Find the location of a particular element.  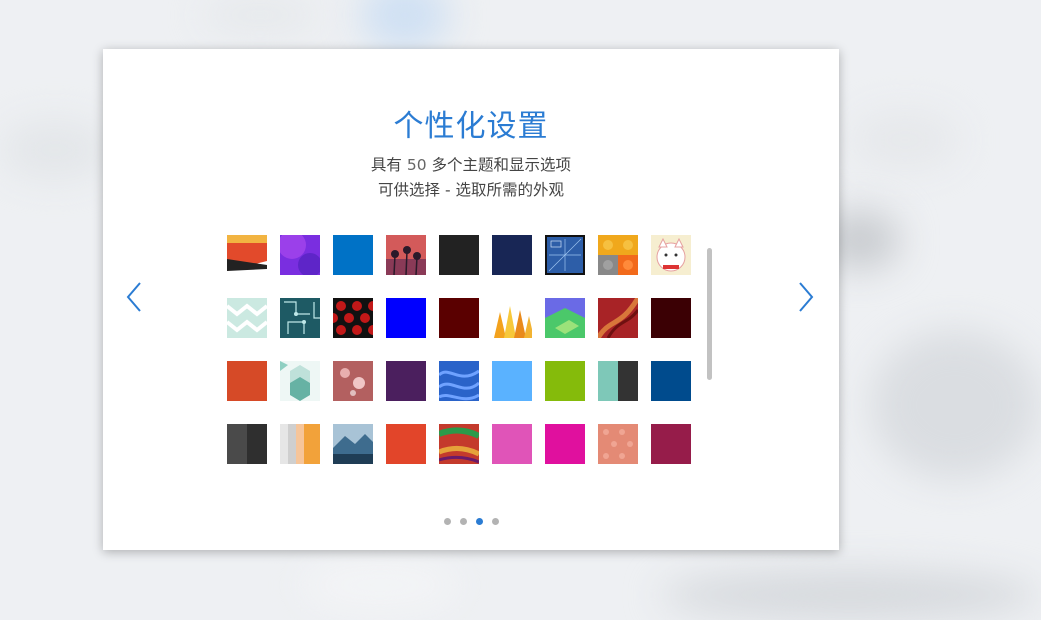

theme-bokeh-tile is located at coordinates (353, 381).